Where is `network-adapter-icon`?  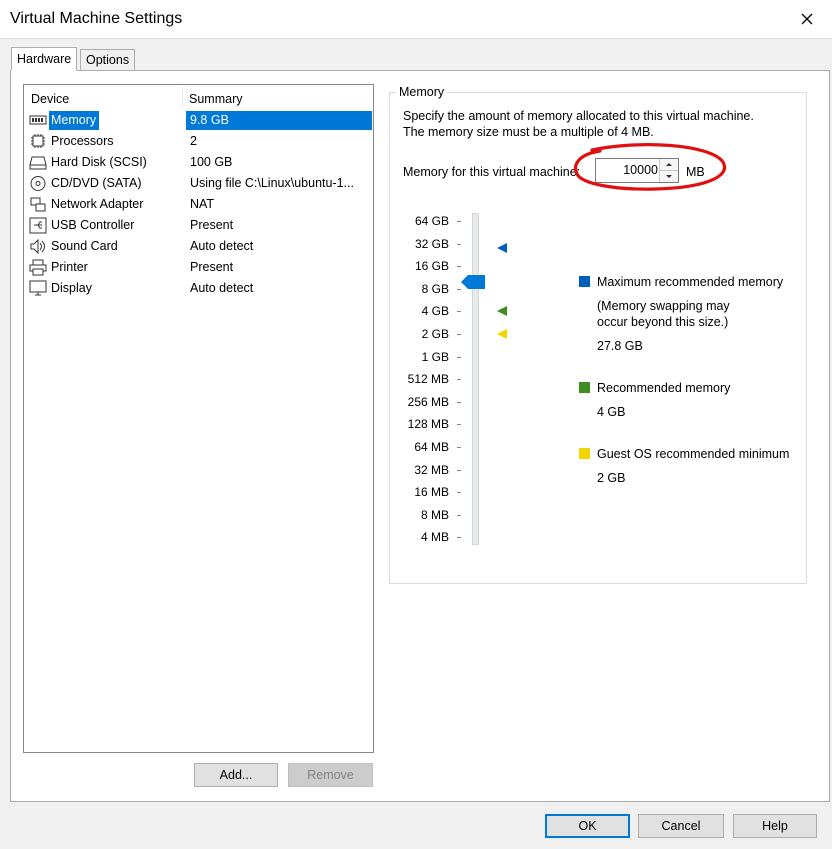 network-adapter-icon is located at coordinates (38, 204).